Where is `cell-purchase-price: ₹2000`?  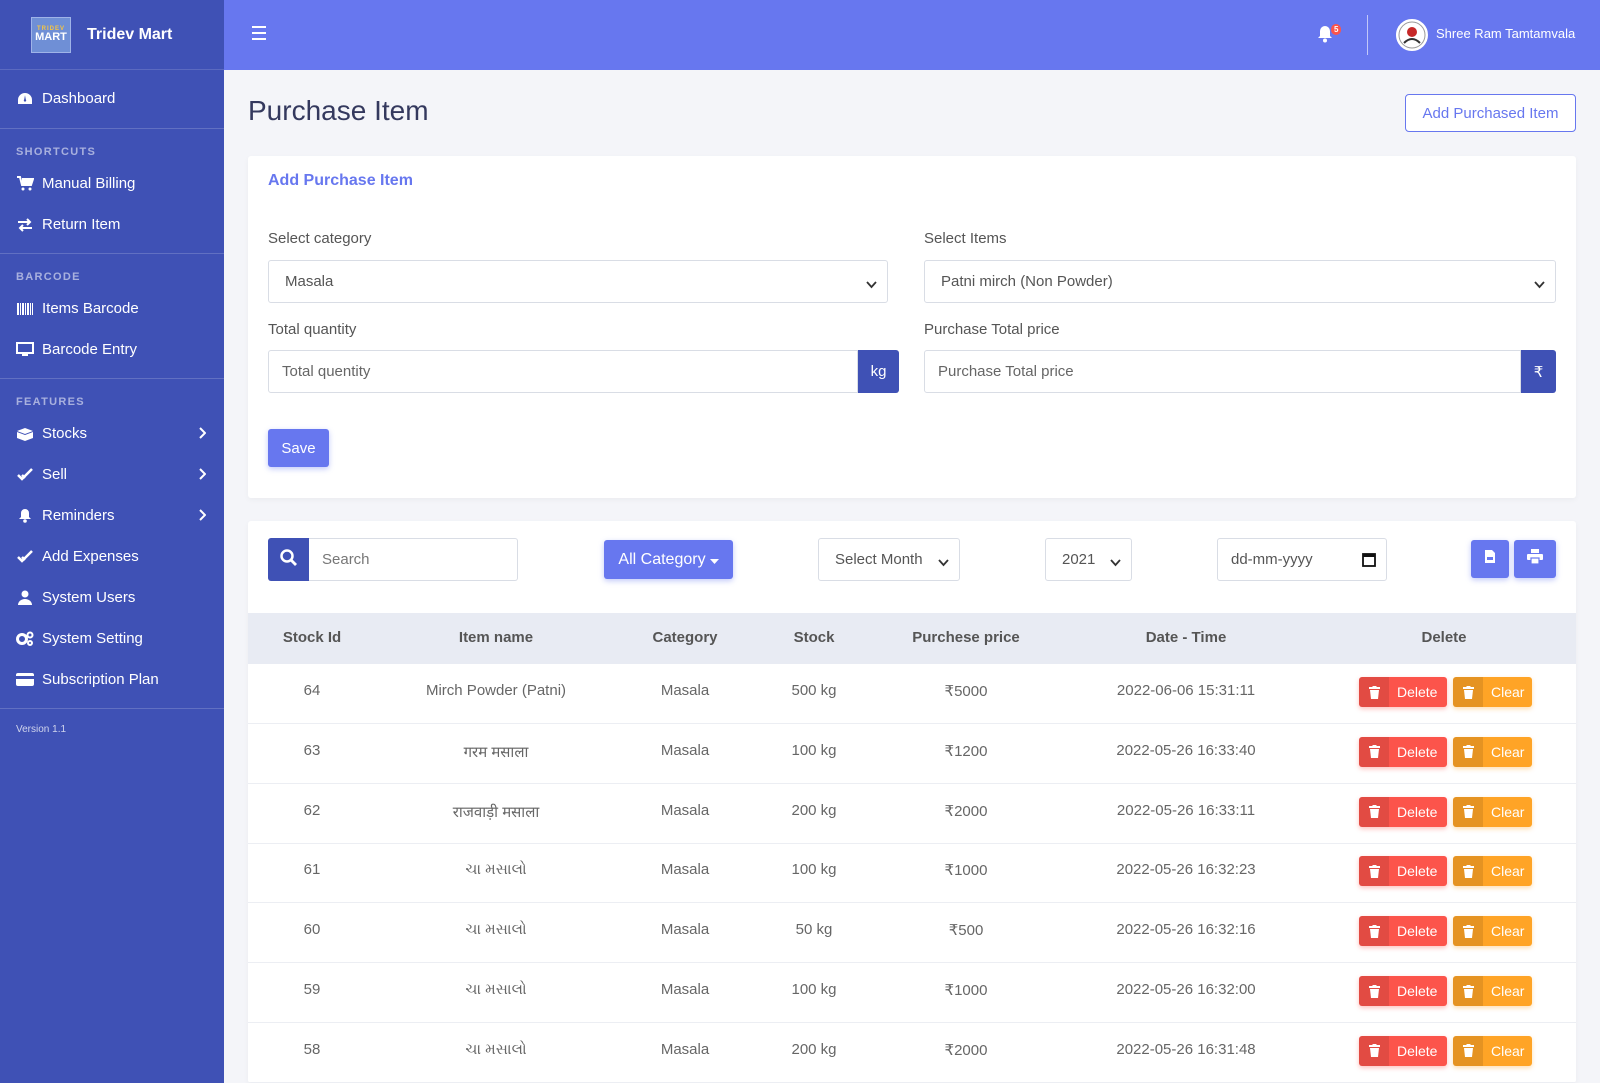
cell-purchase-price: ₹2000 is located at coordinates (966, 1050).